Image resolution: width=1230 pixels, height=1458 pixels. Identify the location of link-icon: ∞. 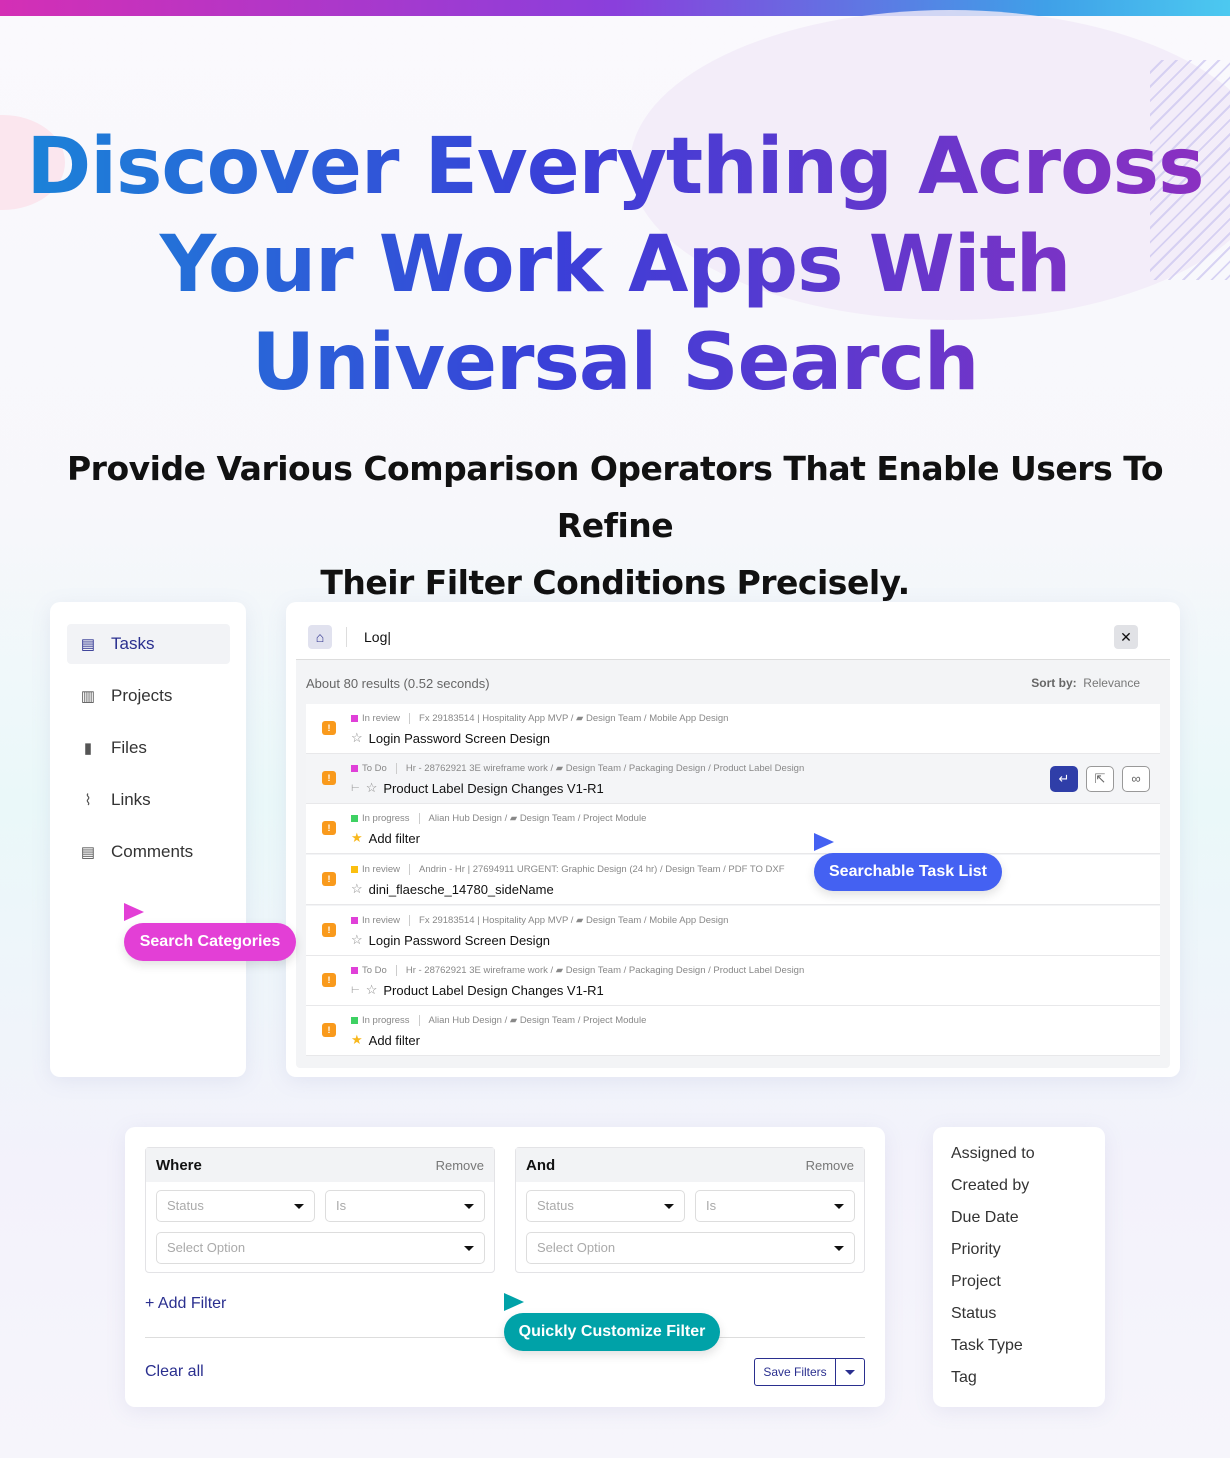
(1136, 779).